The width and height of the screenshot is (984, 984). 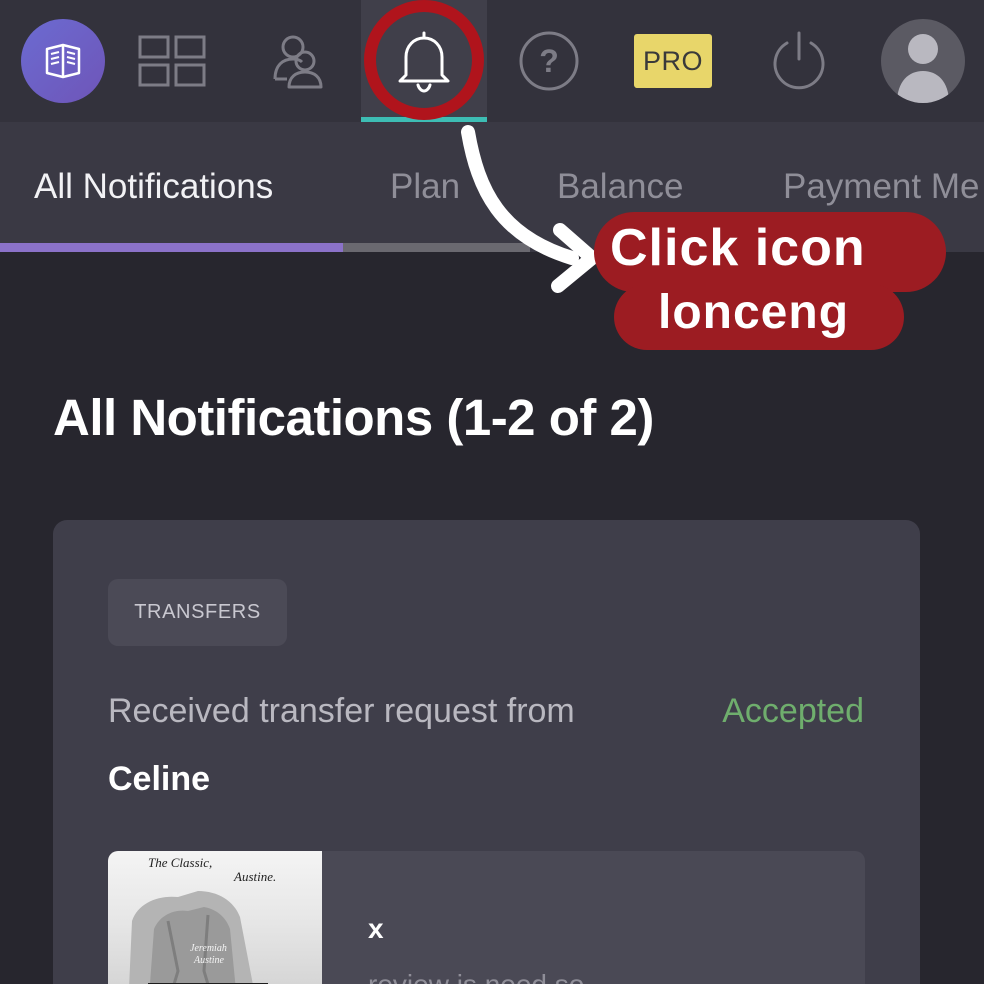 What do you see at coordinates (255, 876) in the screenshot?
I see `cover-text: Austine.` at bounding box center [255, 876].